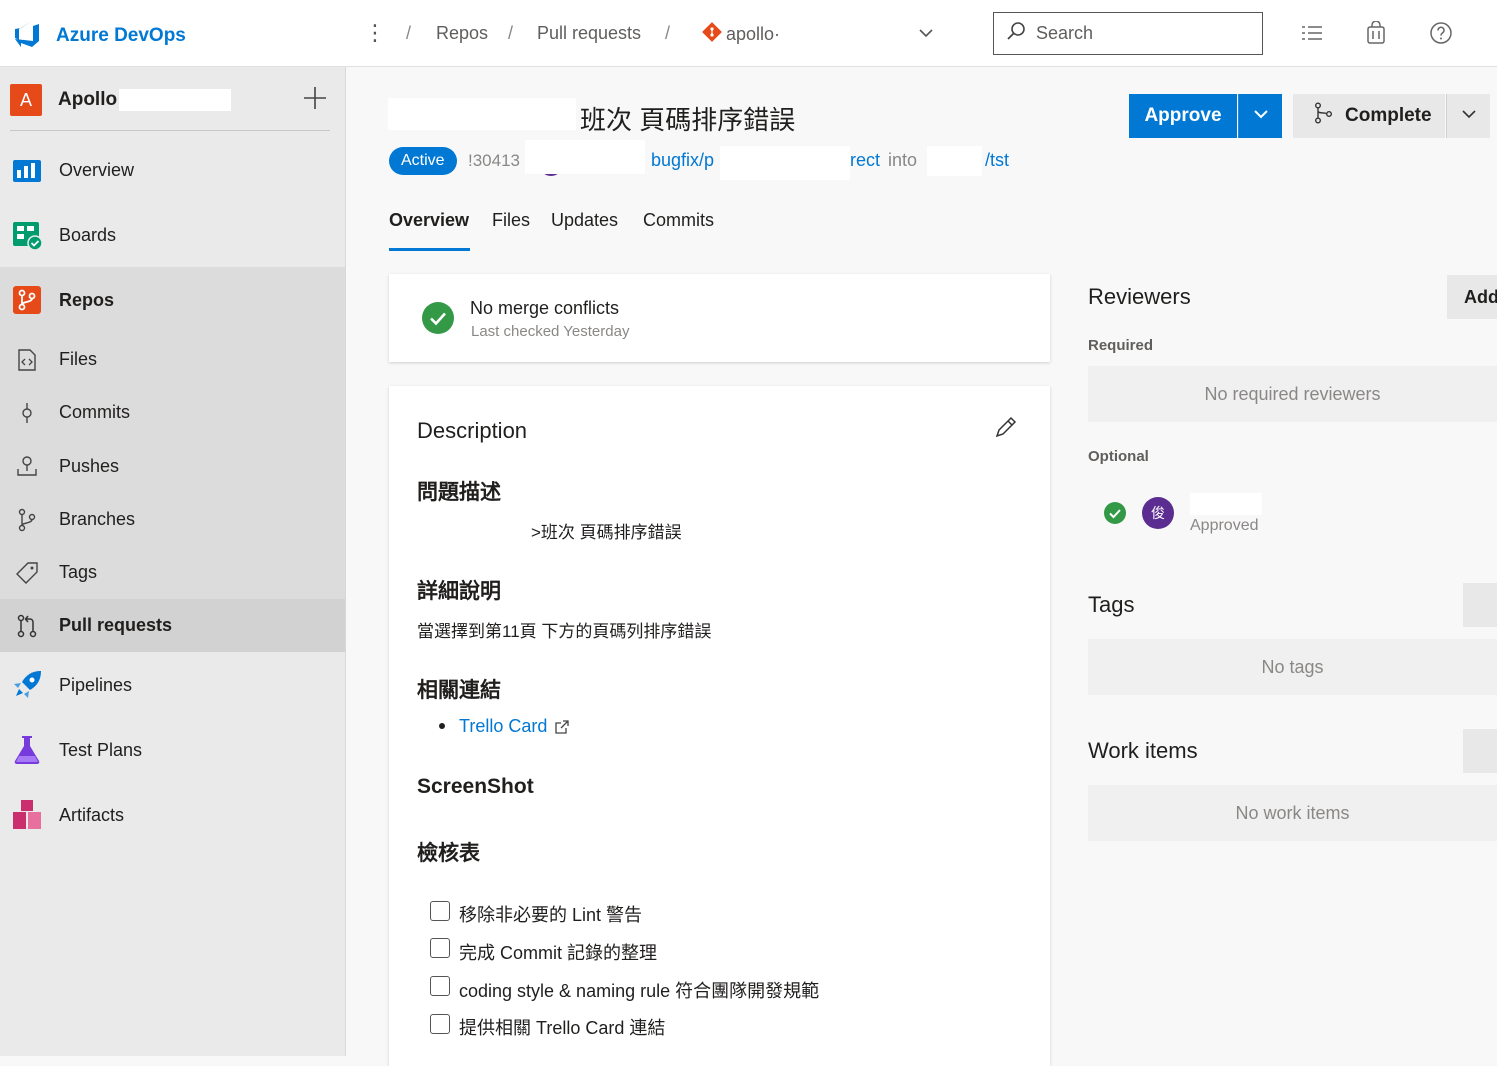 This screenshot has height=1066, width=1497. What do you see at coordinates (503, 726) in the screenshot?
I see `trello-card-link: Trello Card` at bounding box center [503, 726].